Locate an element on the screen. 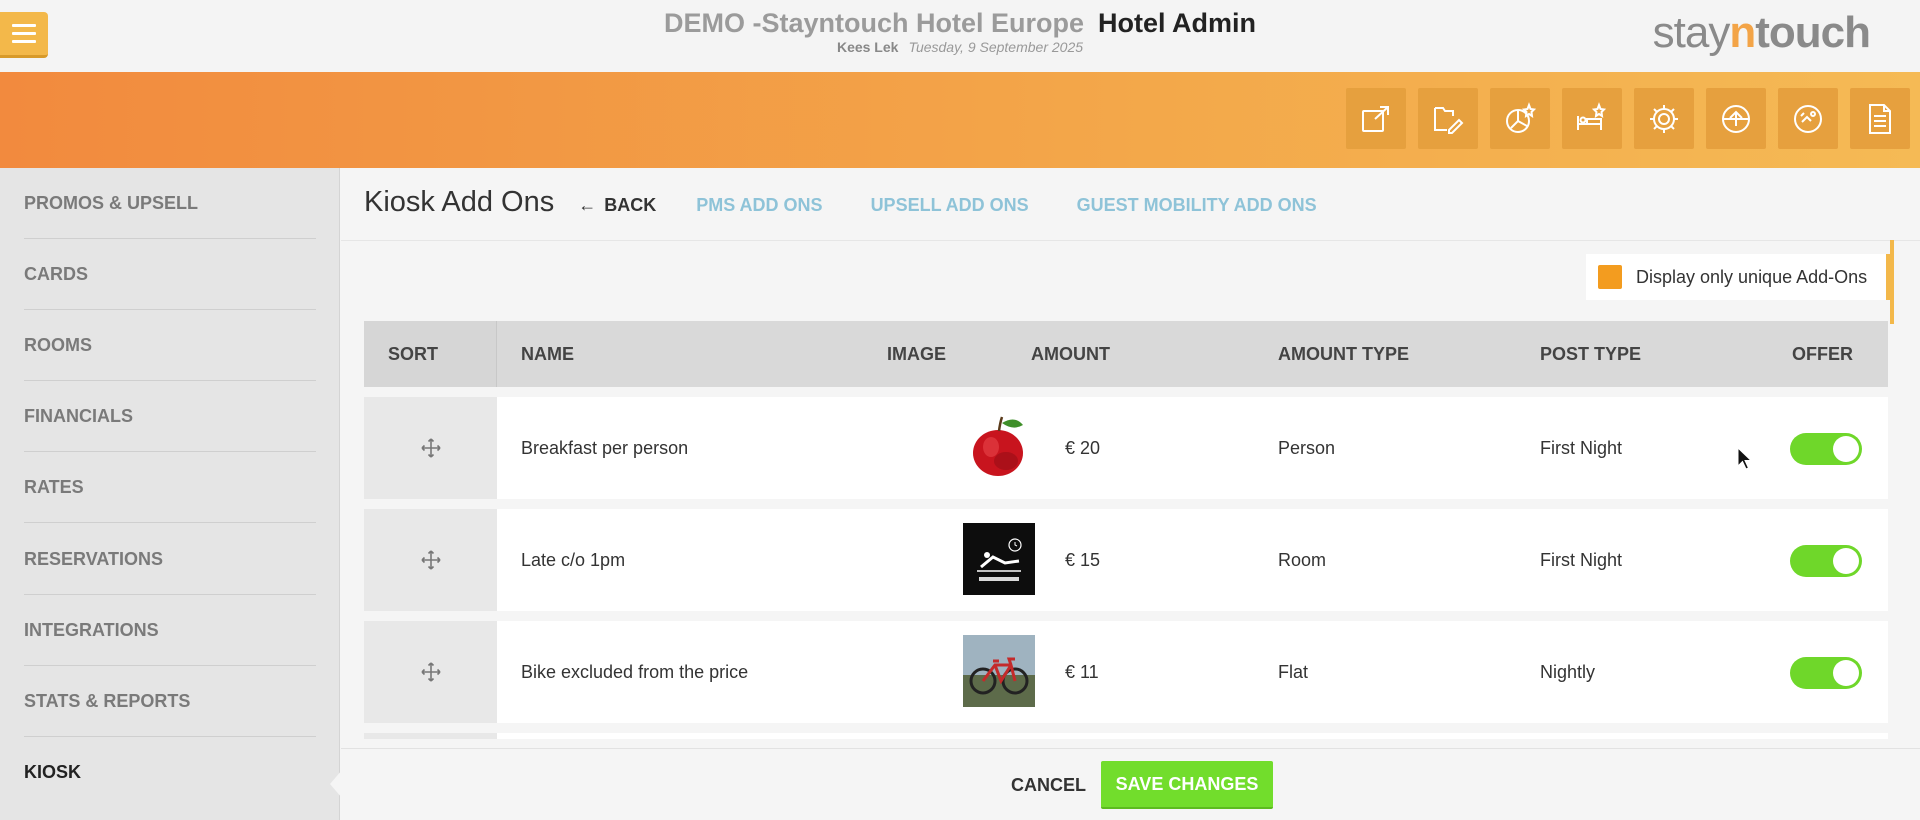 Image resolution: width=1920 pixels, height=820 pixels. table-row-partial is located at coordinates (1126, 736).